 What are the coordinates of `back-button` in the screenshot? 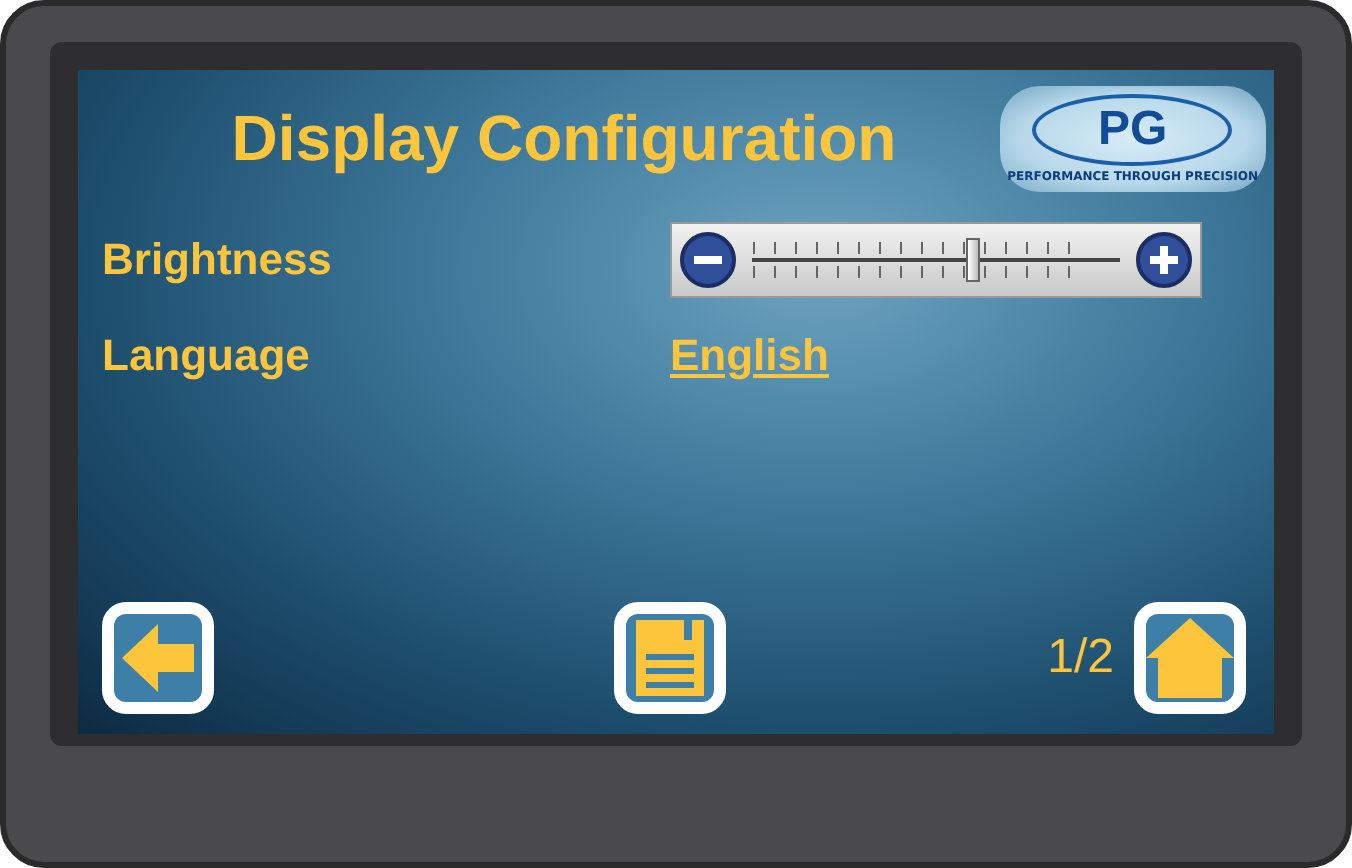 It's located at (158, 658).